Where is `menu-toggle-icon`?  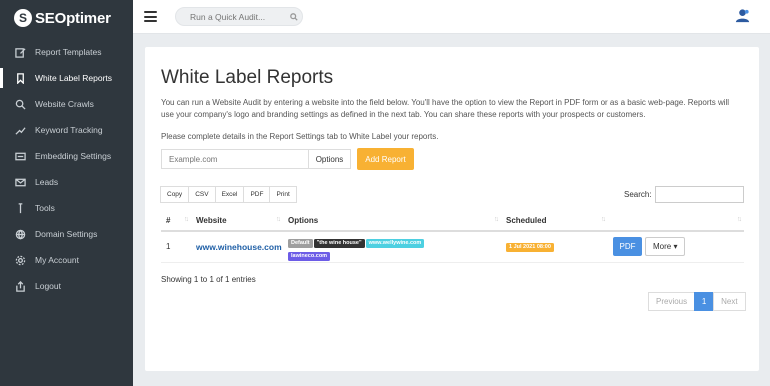
menu-toggle-icon is located at coordinates (150, 16).